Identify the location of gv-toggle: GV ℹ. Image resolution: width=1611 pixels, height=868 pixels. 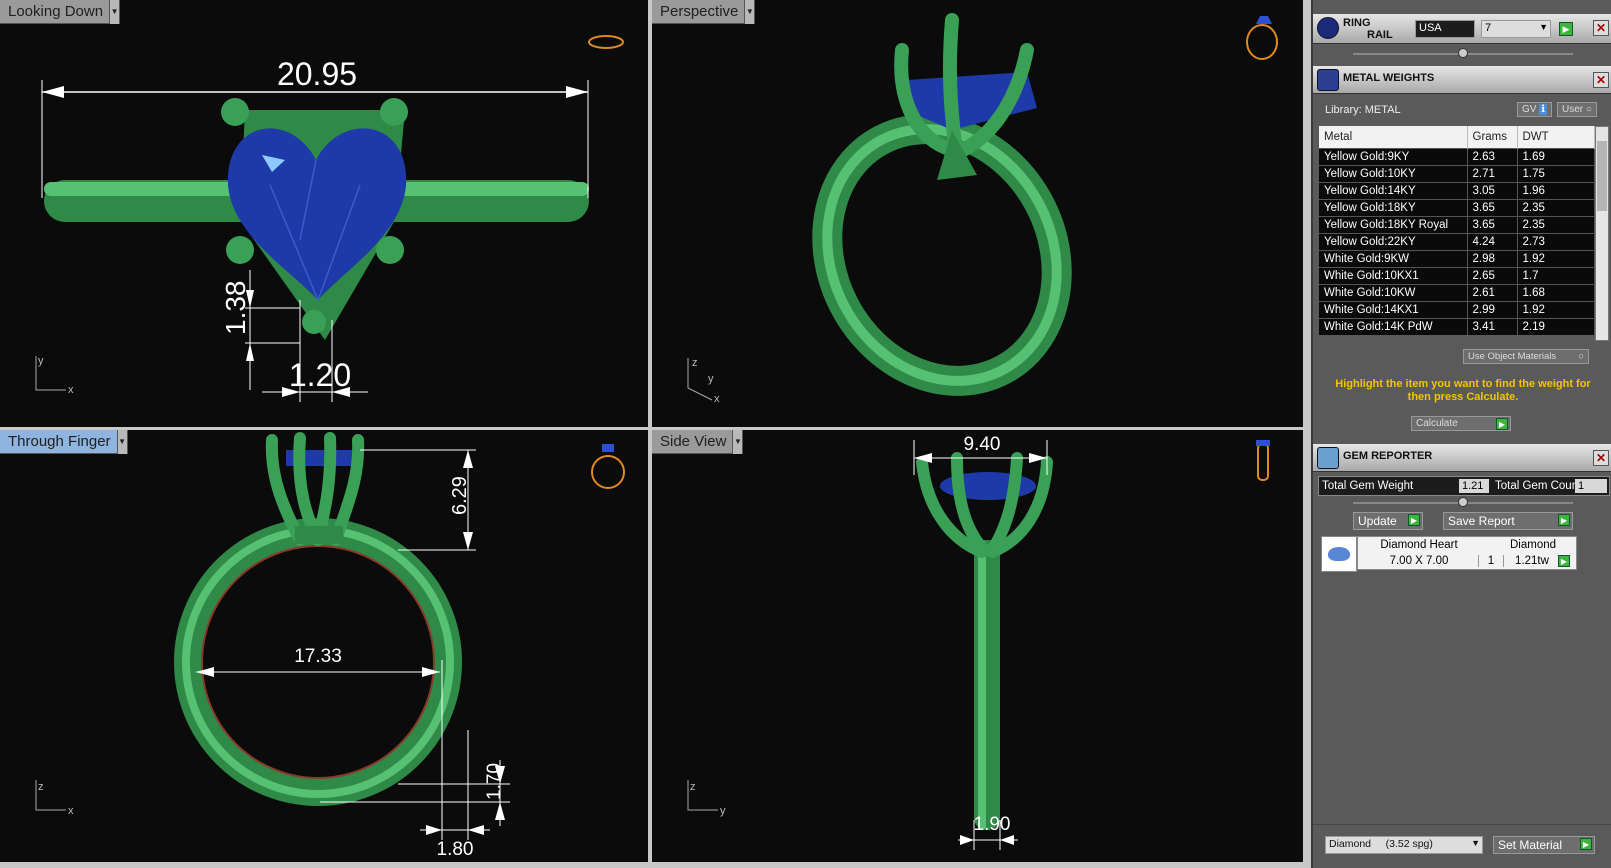
(1535, 109).